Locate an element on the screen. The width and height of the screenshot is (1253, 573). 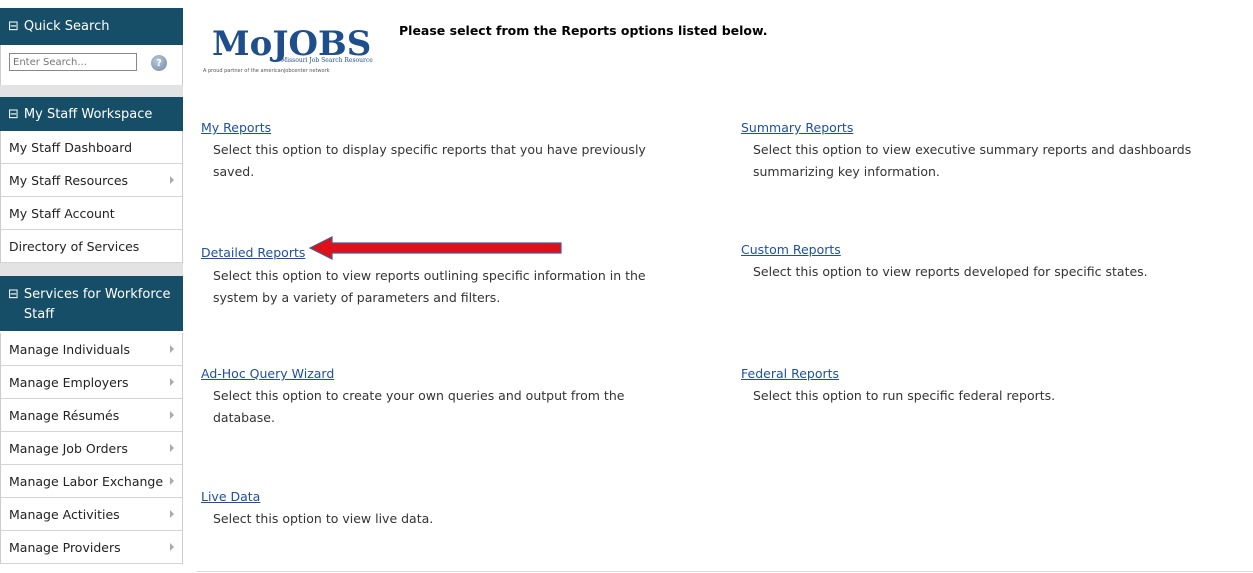
quick-search-header: ⊟ Quick Search is located at coordinates (91, 26).